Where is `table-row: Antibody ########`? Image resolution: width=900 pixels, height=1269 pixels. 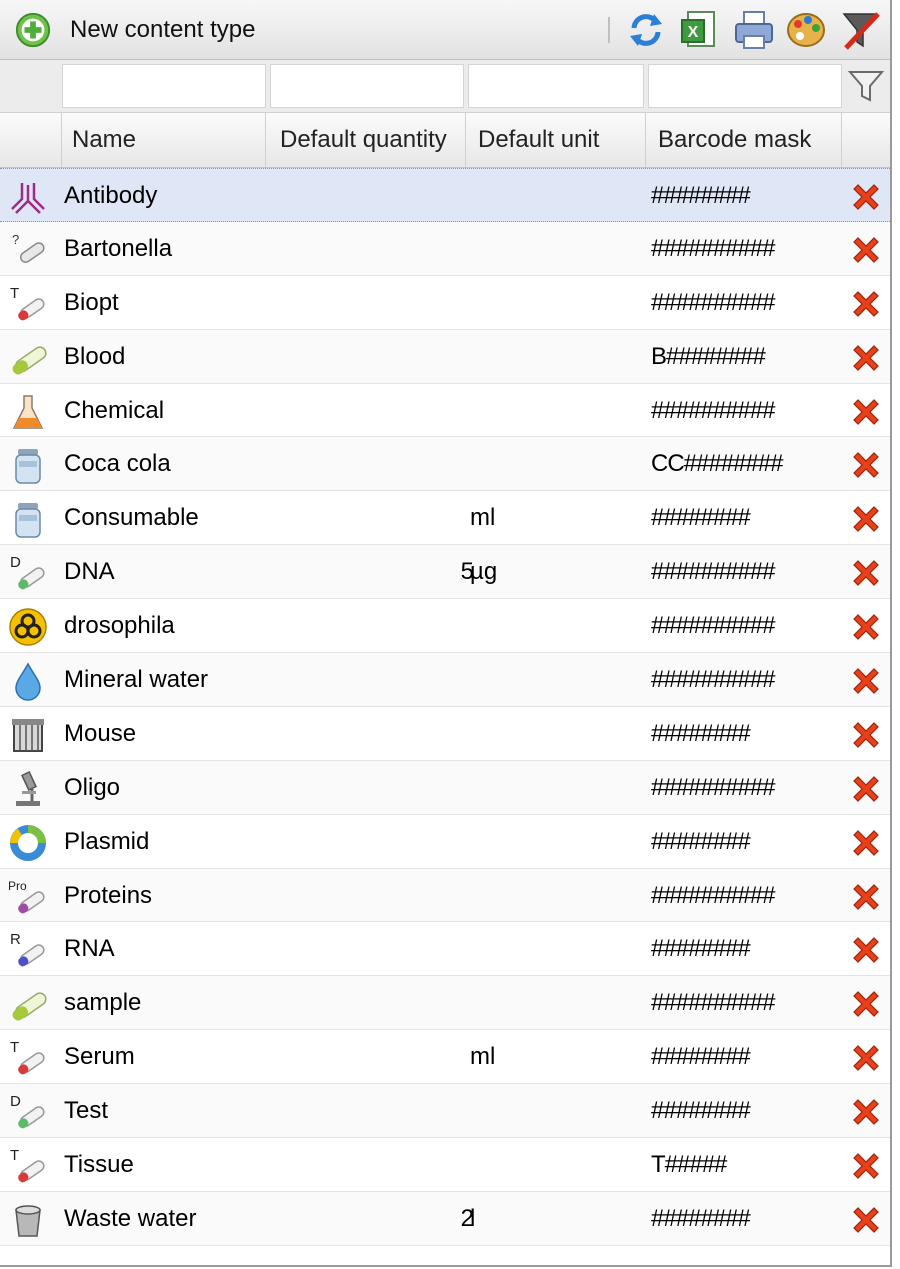 table-row: Antibody ######## is located at coordinates (445, 195).